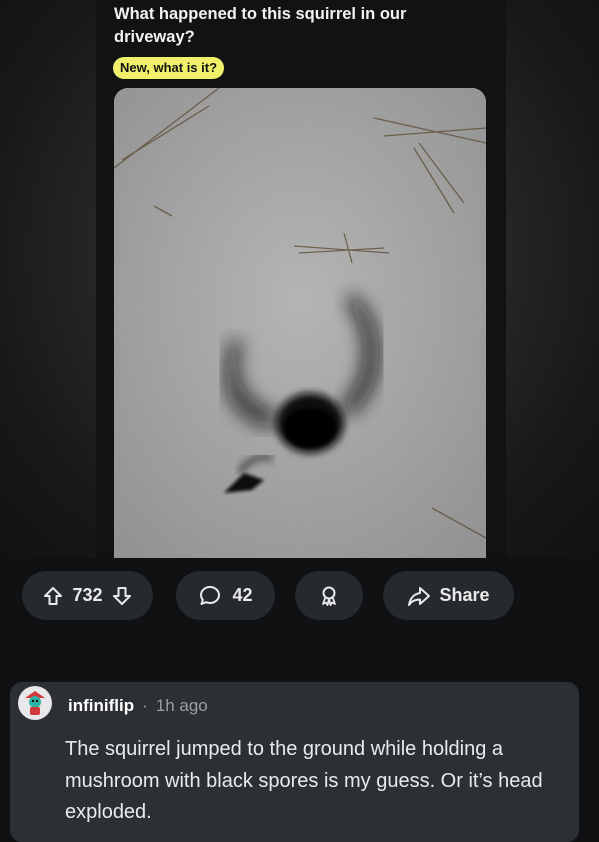 The width and height of the screenshot is (599, 842). What do you see at coordinates (464, 595) in the screenshot?
I see `share-label: Share` at bounding box center [464, 595].